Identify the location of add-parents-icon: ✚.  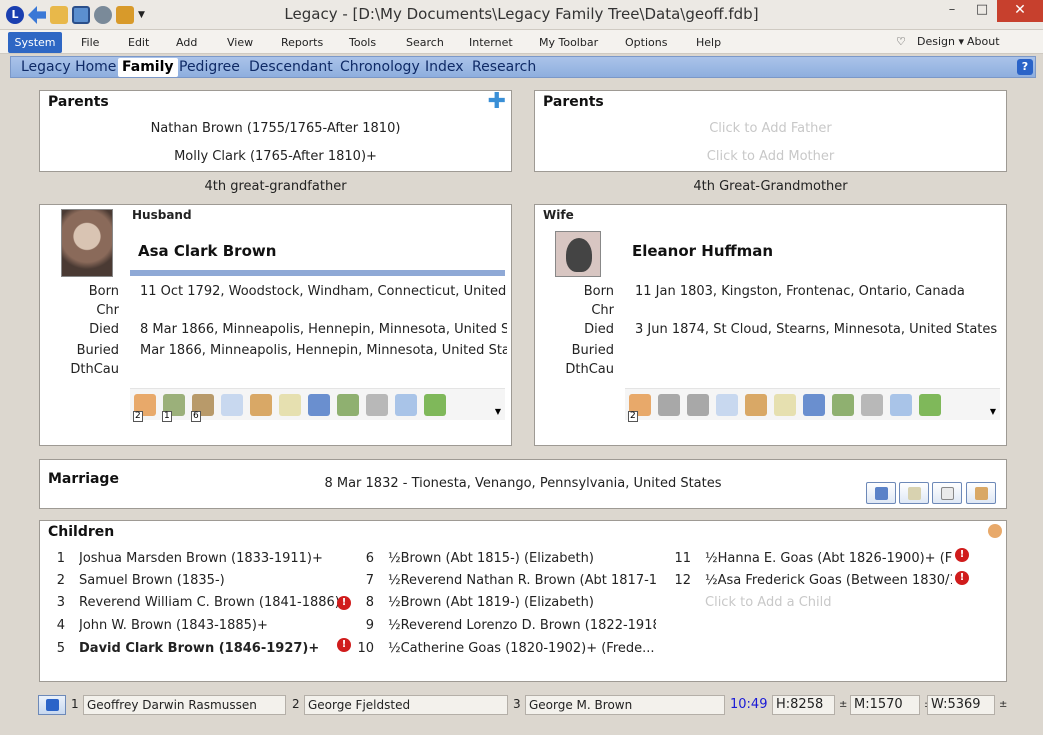
(497, 102).